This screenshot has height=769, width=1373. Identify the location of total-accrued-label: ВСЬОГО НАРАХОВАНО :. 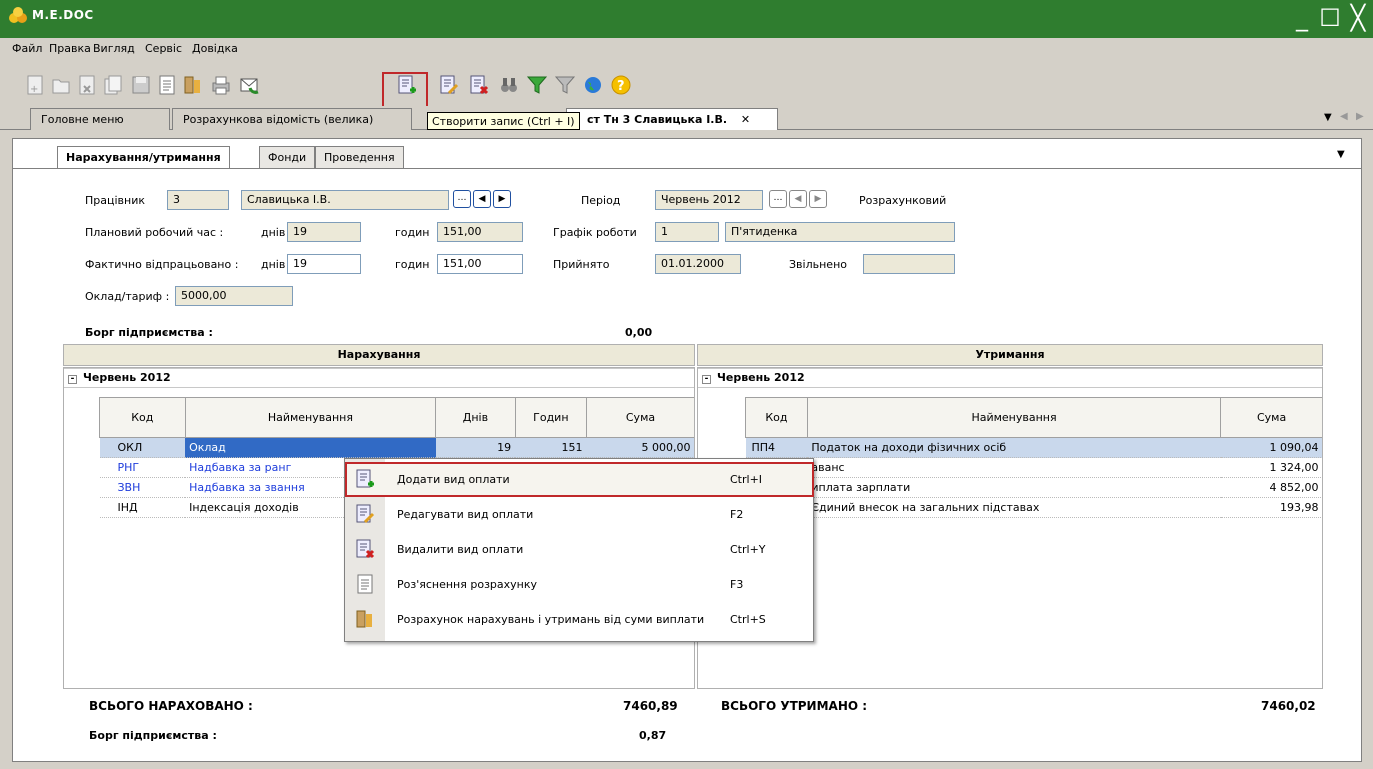
(171, 706).